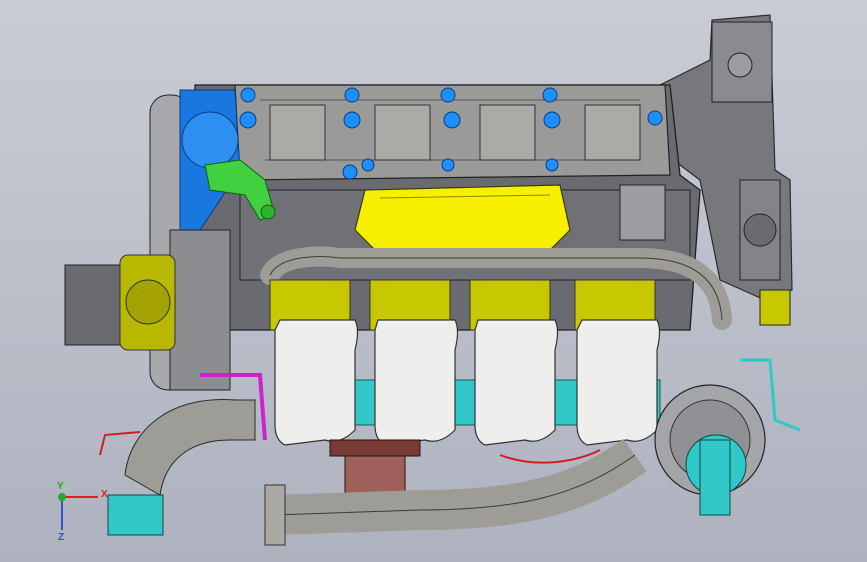 Image resolution: width=867 pixels, height=562 pixels. What do you see at coordinates (710, 450) in the screenshot?
I see `turbocharger` at bounding box center [710, 450].